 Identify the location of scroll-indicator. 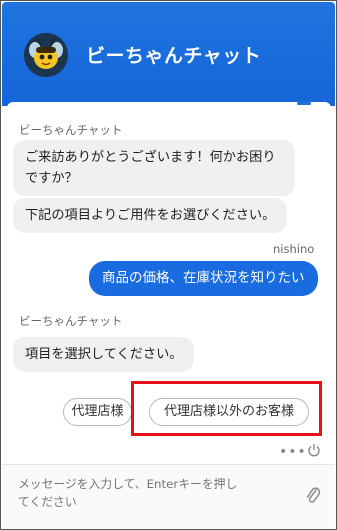
(304, 103).